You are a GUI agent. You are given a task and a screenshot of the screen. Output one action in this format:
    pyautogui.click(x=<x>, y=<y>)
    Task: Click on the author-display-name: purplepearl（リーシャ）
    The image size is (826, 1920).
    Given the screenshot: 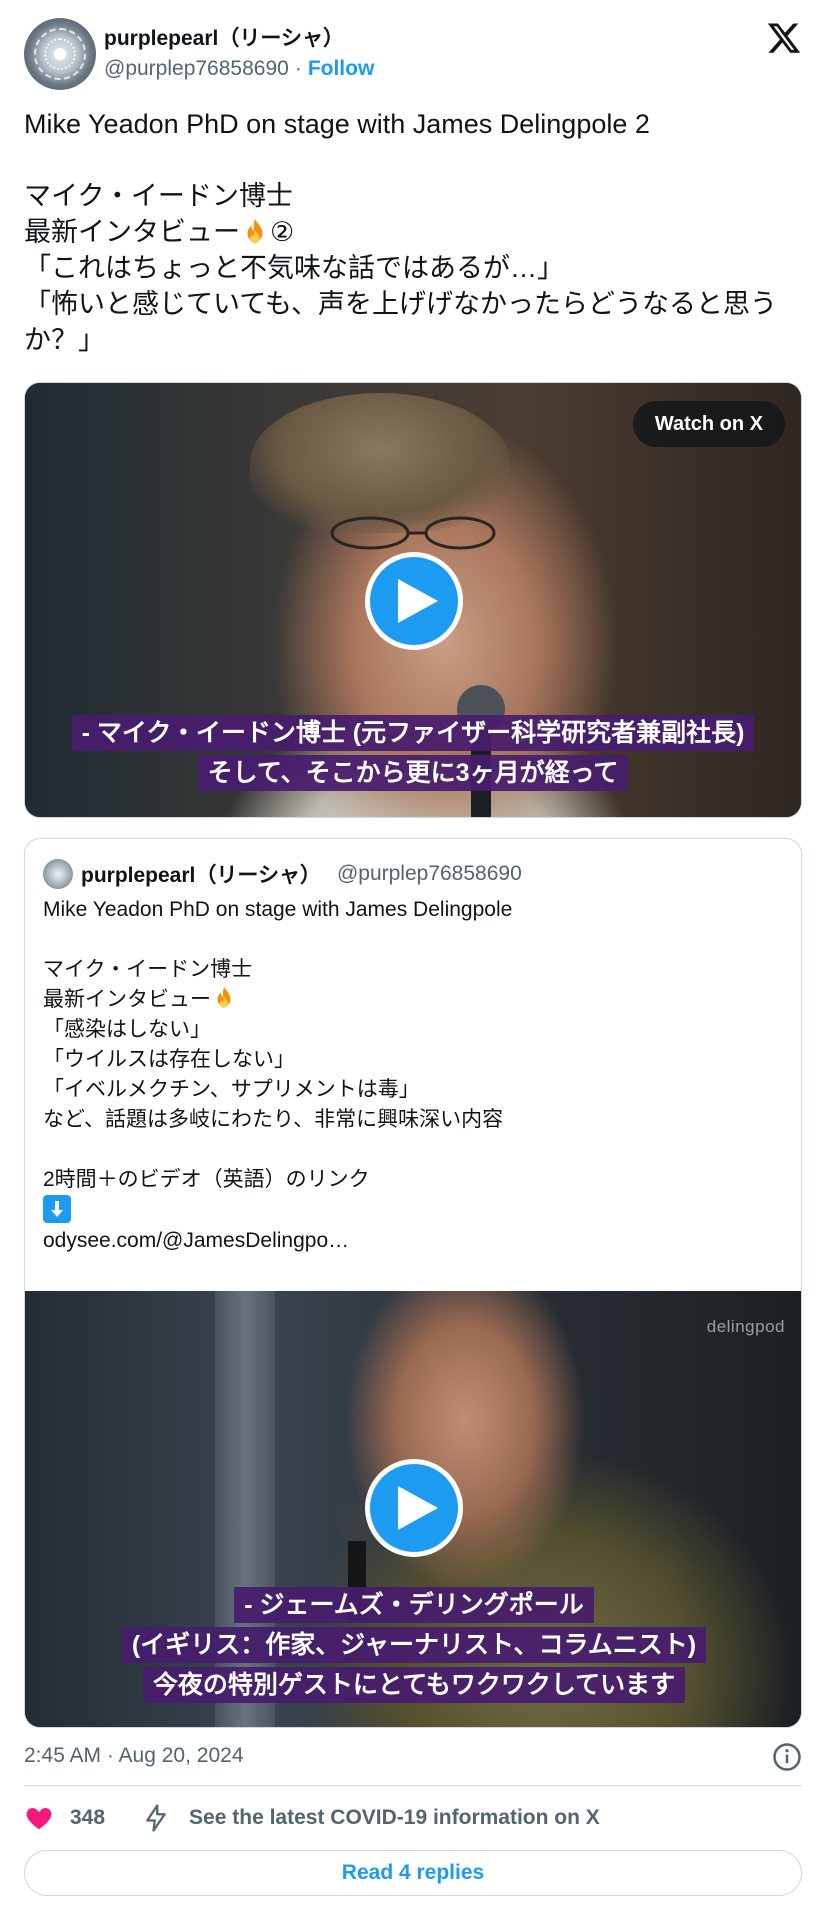 What is the action you would take?
    pyautogui.click(x=224, y=37)
    